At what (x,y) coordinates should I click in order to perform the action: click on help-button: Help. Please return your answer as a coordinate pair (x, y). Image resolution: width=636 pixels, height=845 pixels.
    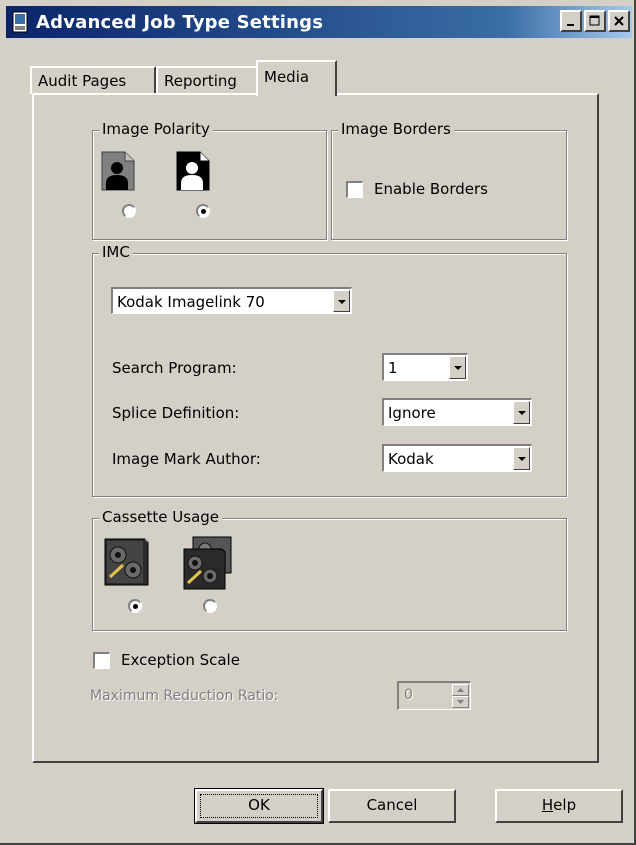
    Looking at the image, I should click on (559, 806).